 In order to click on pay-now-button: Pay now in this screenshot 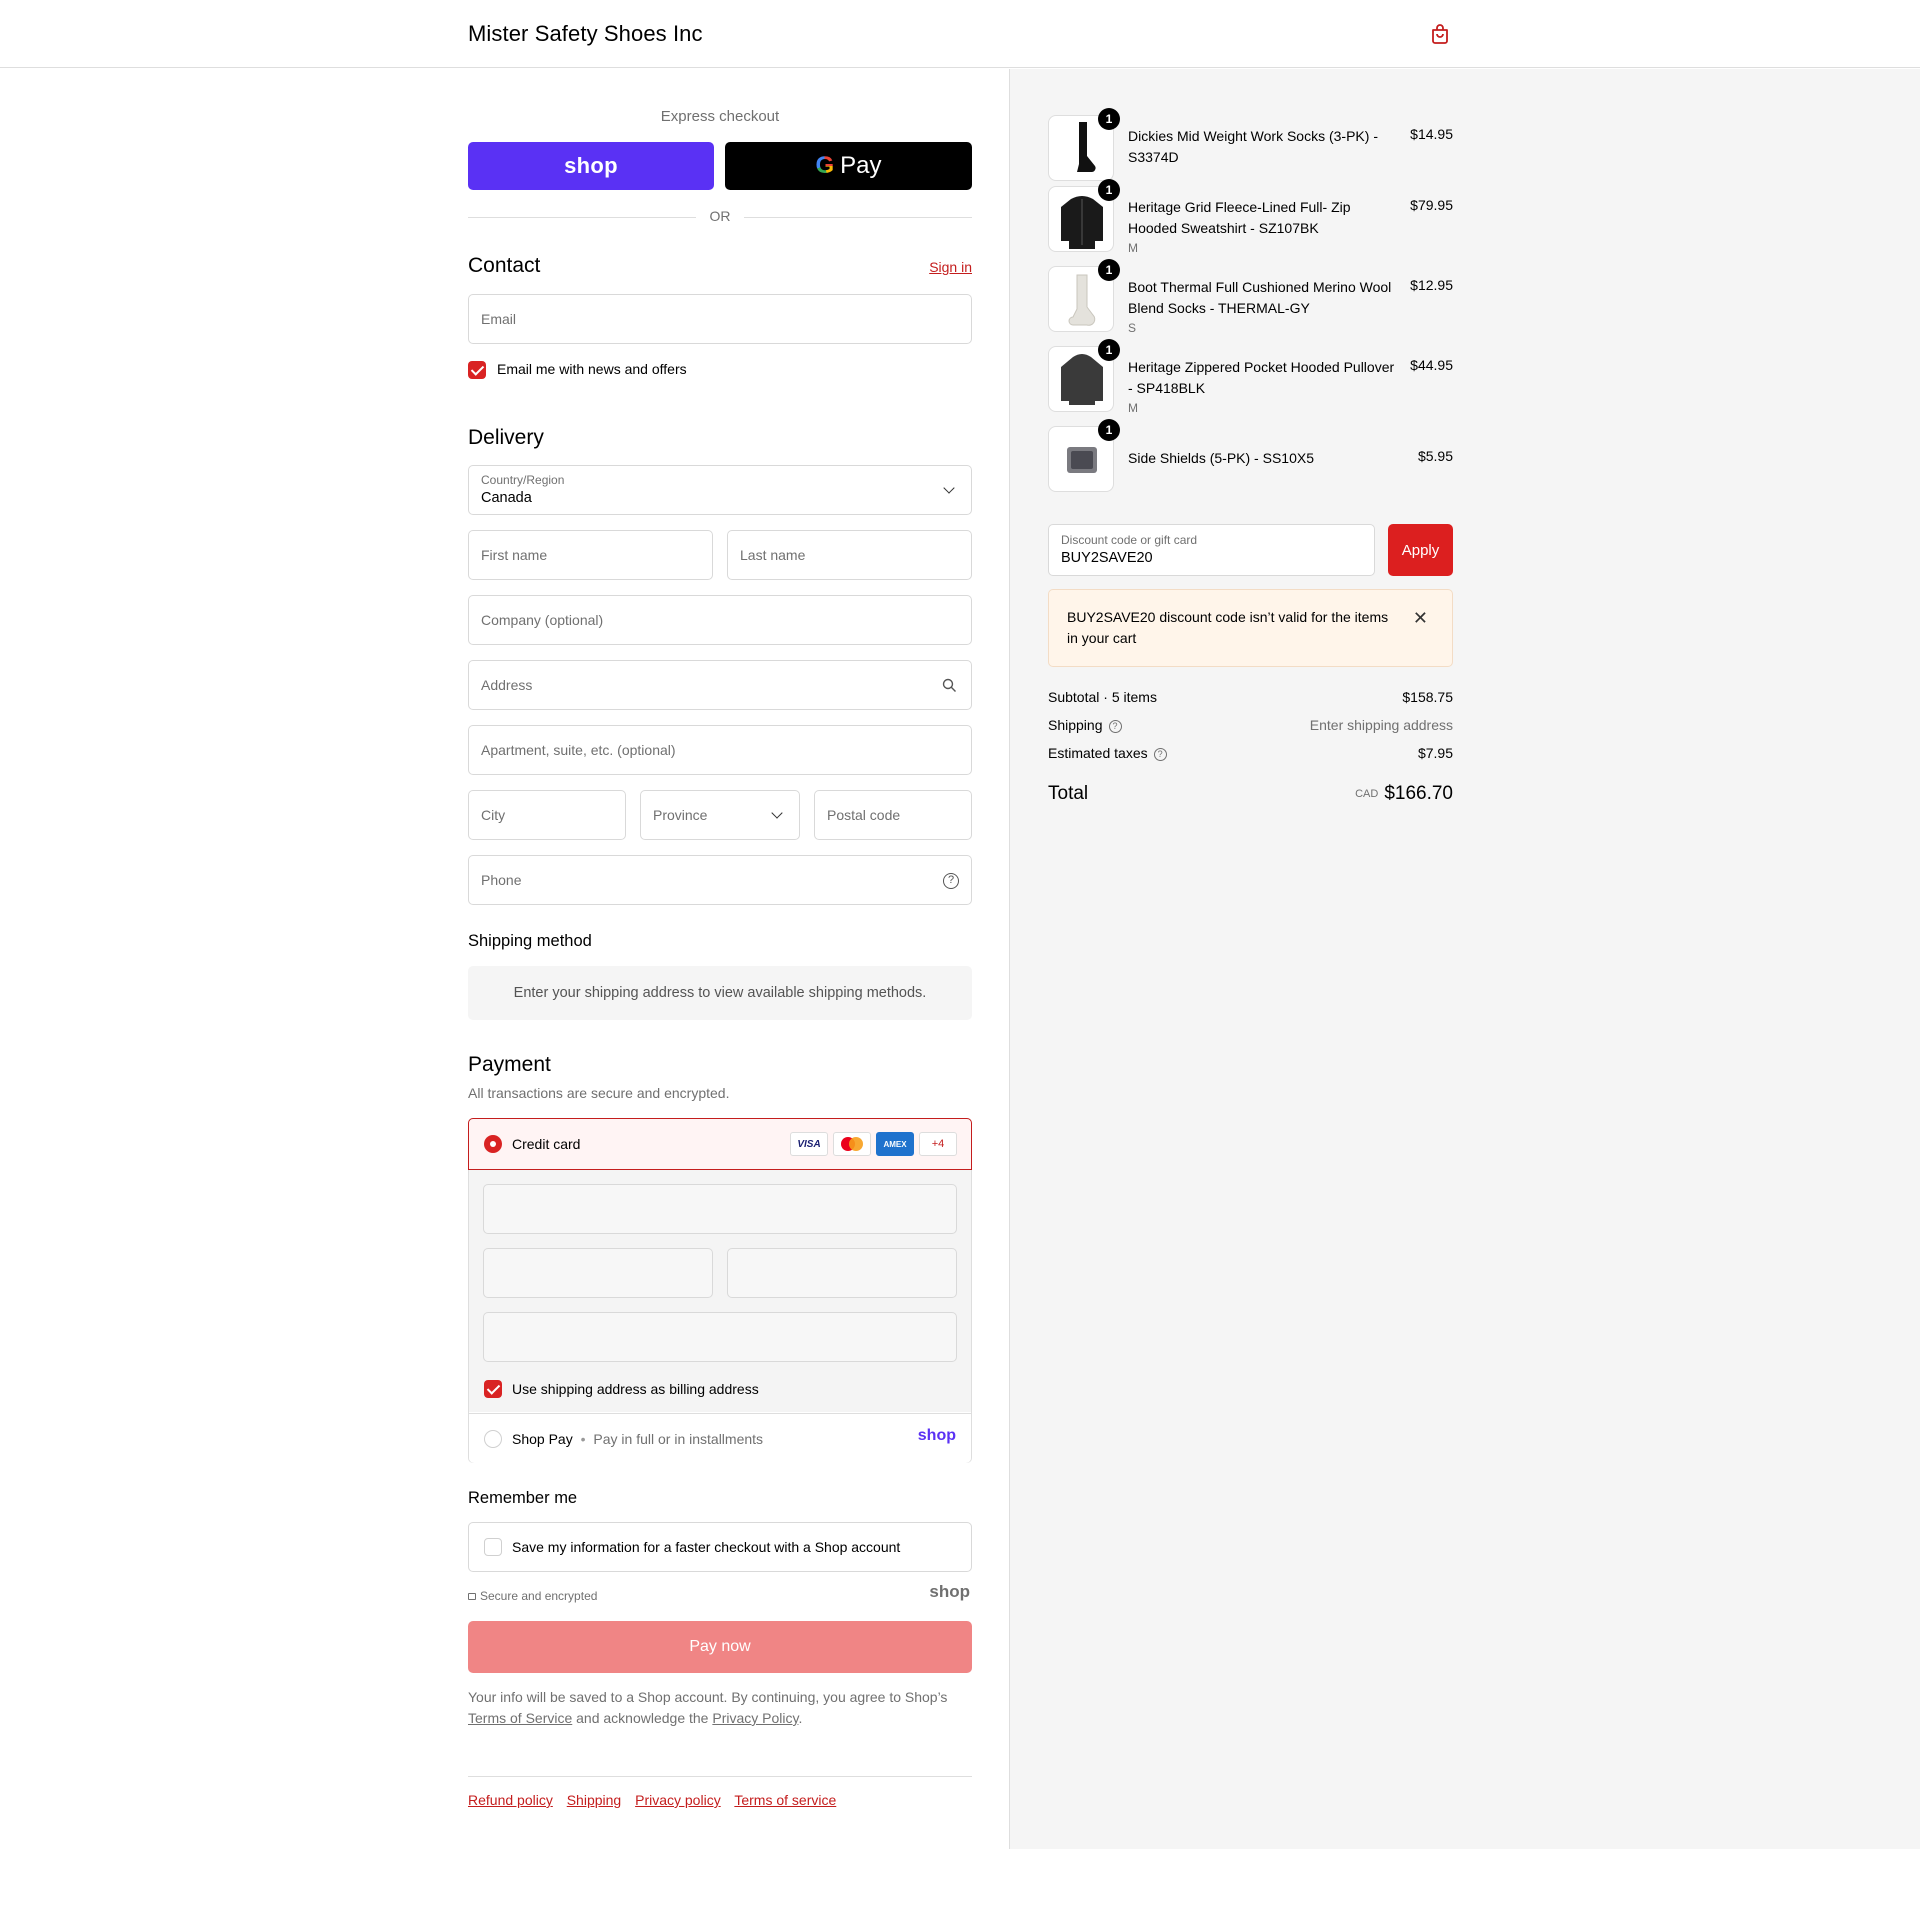, I will do `click(720, 1647)`.